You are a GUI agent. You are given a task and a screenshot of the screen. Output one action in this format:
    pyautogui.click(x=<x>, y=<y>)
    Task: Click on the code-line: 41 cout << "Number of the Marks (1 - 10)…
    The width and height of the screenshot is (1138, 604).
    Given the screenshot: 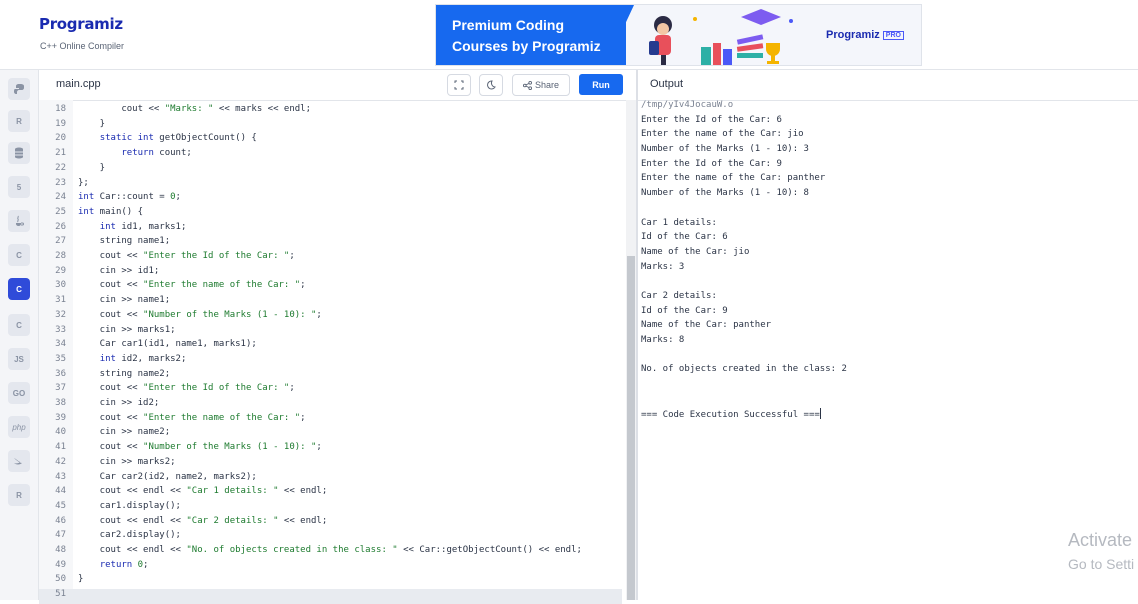 What is the action you would take?
    pyautogui.click(x=330, y=449)
    